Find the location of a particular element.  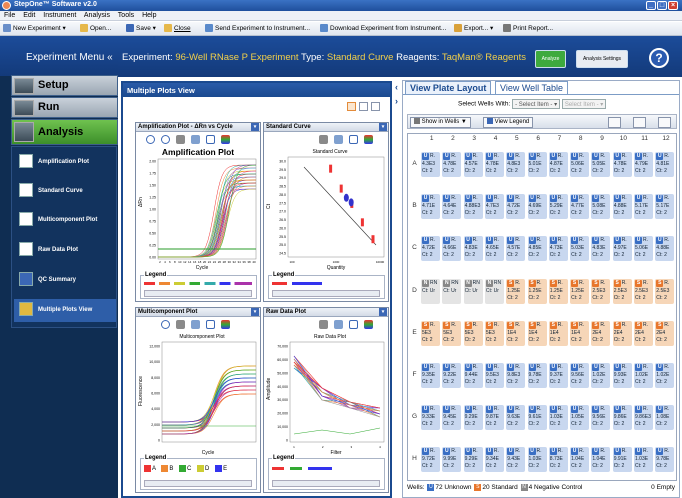

plate-well: U R. 1.02E Ct: 2 is located at coordinates (665, 375).